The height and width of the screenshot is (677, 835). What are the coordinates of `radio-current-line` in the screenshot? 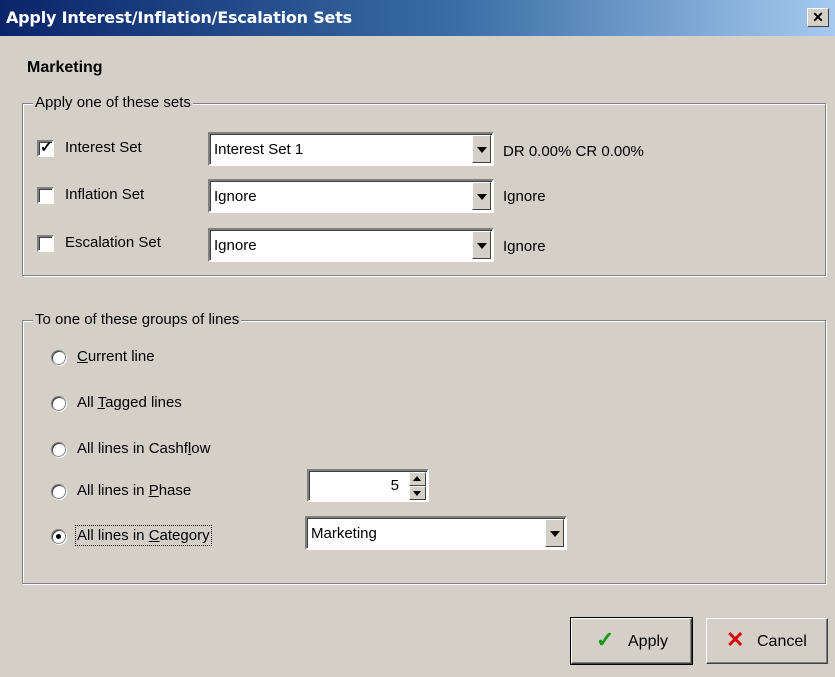 It's located at (58, 357).